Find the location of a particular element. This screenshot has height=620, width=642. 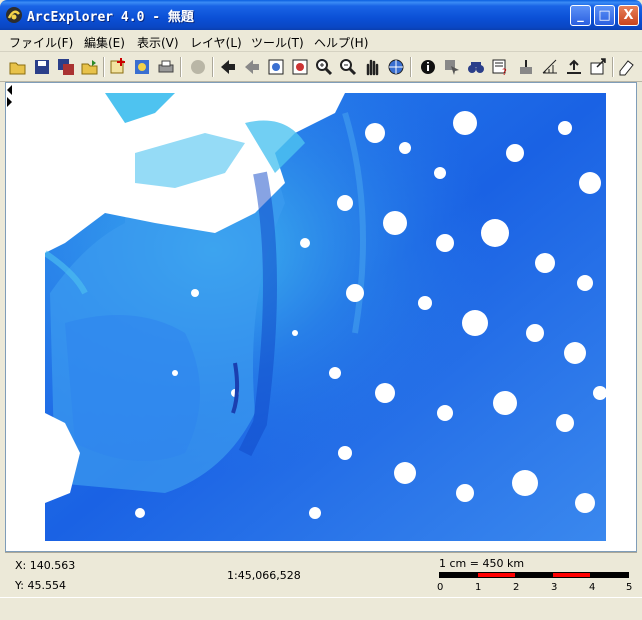

window-title: ArcExplorer 4.0 - 無題 is located at coordinates (110, 17).